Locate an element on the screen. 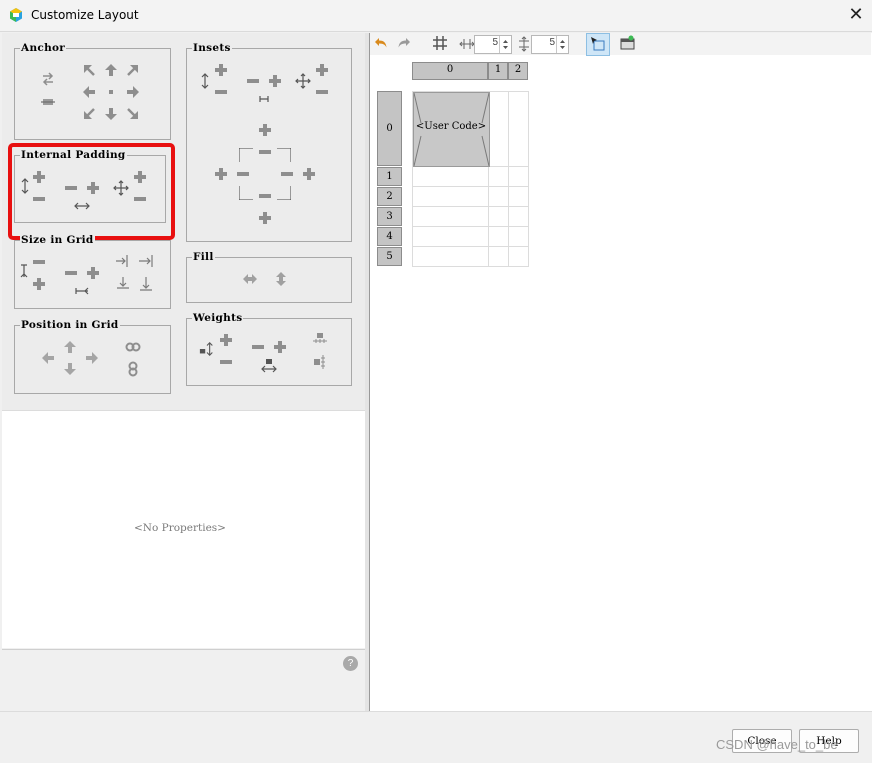 This screenshot has height=763, width=872. show-grid-icon is located at coordinates (440, 43).